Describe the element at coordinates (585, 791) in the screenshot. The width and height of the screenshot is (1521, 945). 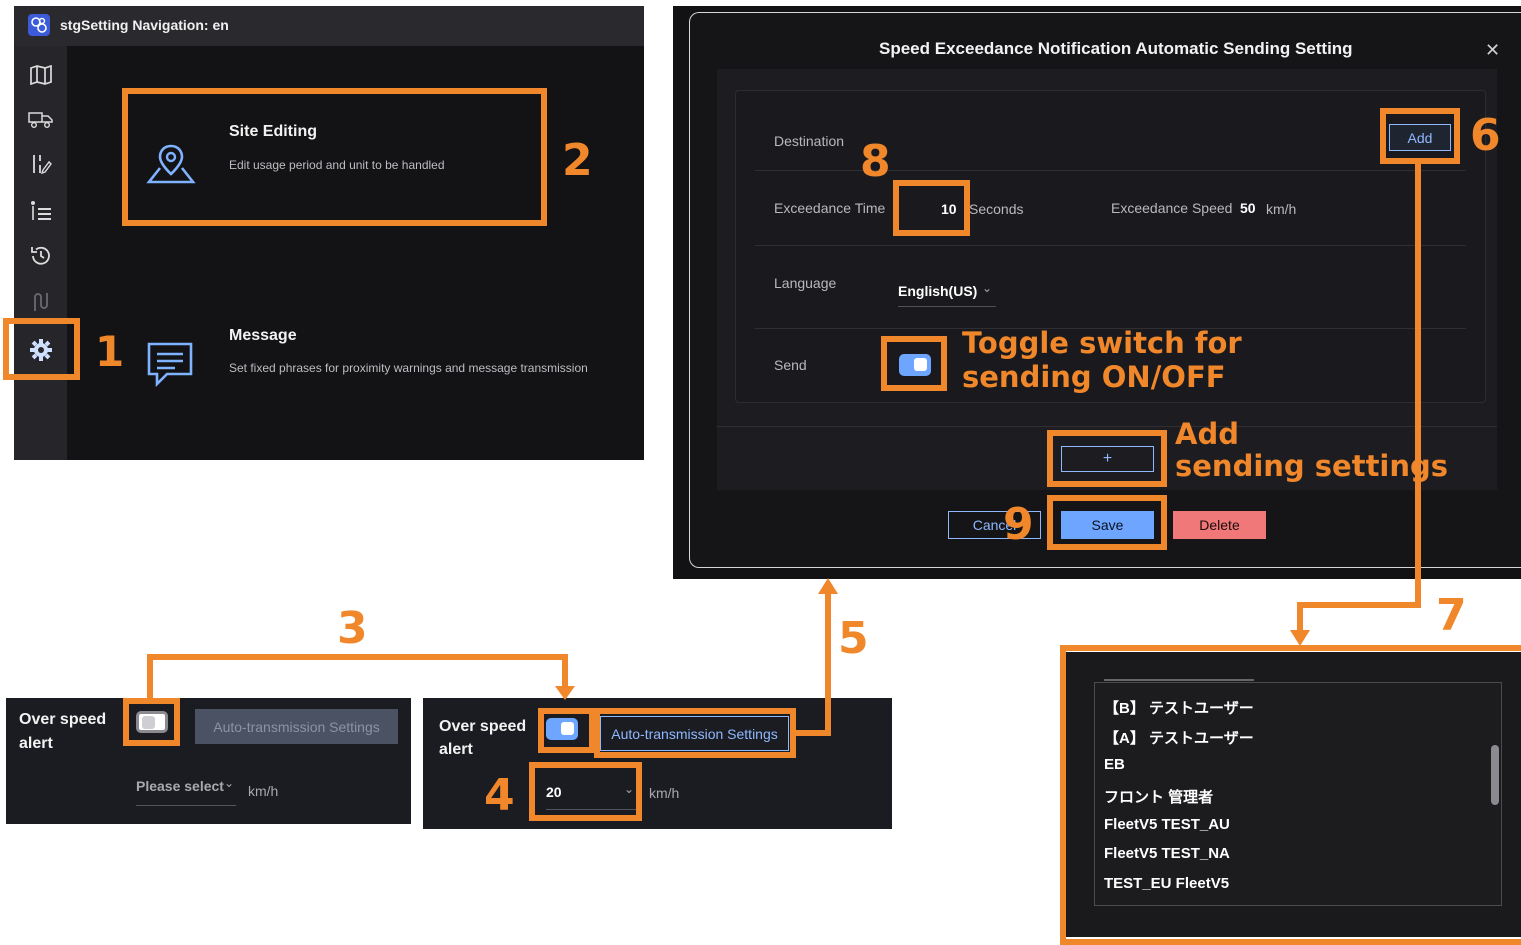
I see `highlight-speed-select` at that location.